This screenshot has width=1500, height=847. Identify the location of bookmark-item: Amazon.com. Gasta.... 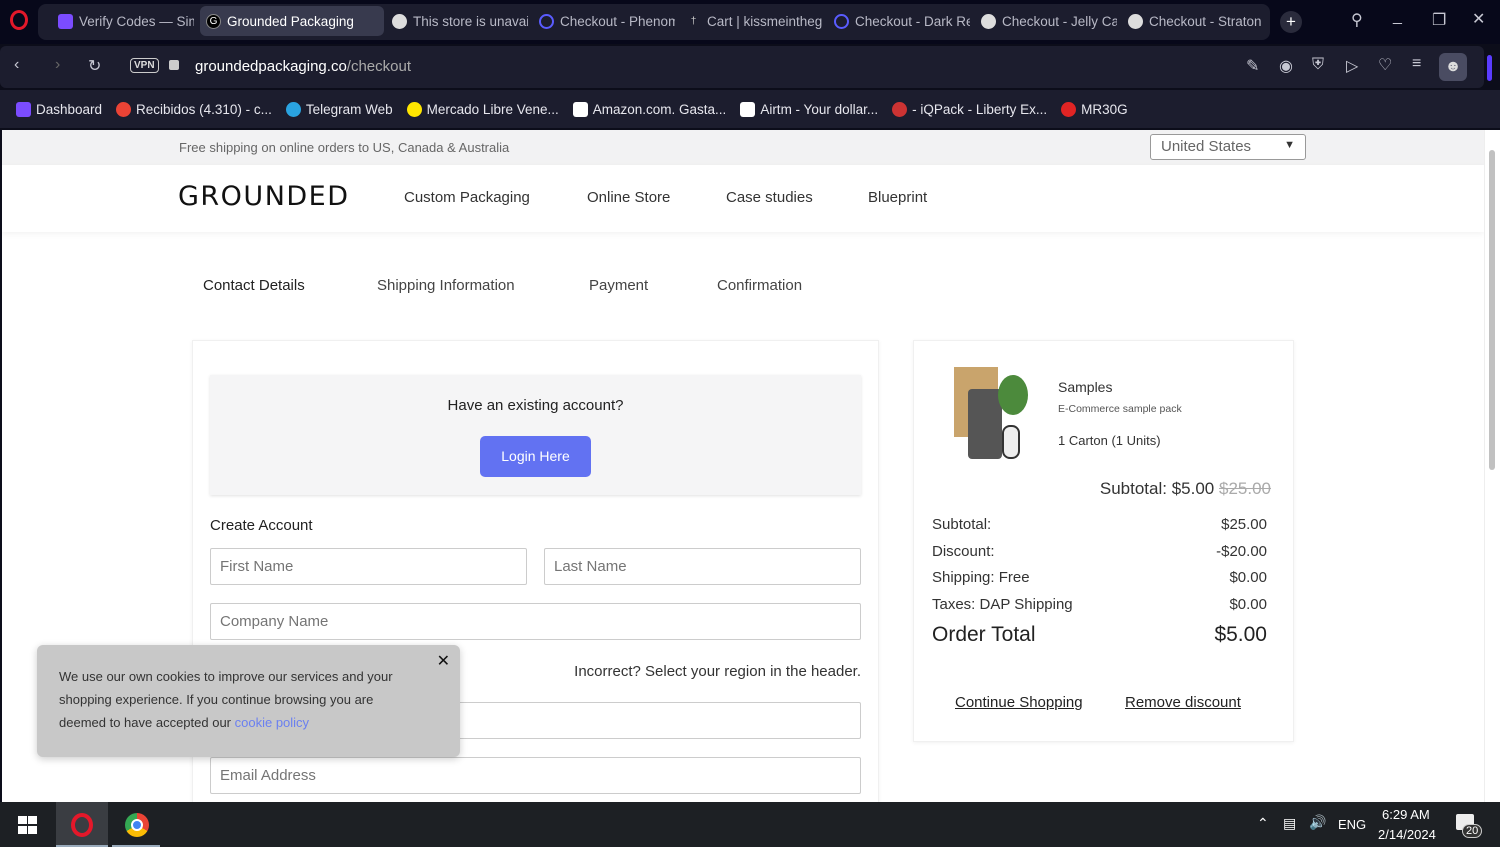
(649, 109).